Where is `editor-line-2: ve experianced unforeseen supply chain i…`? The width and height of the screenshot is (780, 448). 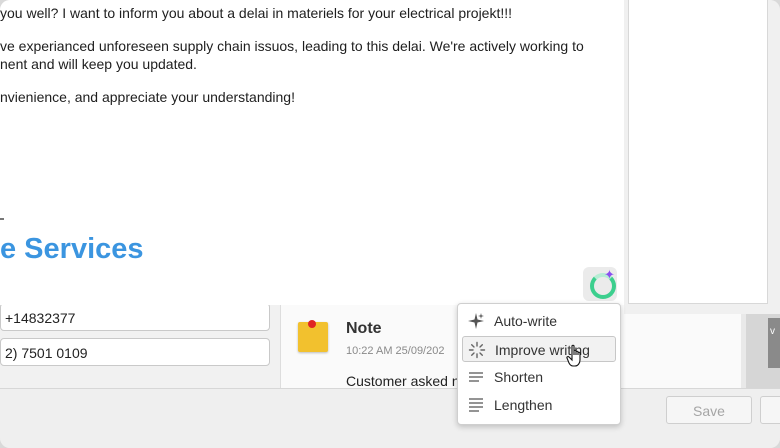 editor-line-2: ve experianced unforeseen supply chain i… is located at coordinates (292, 46).